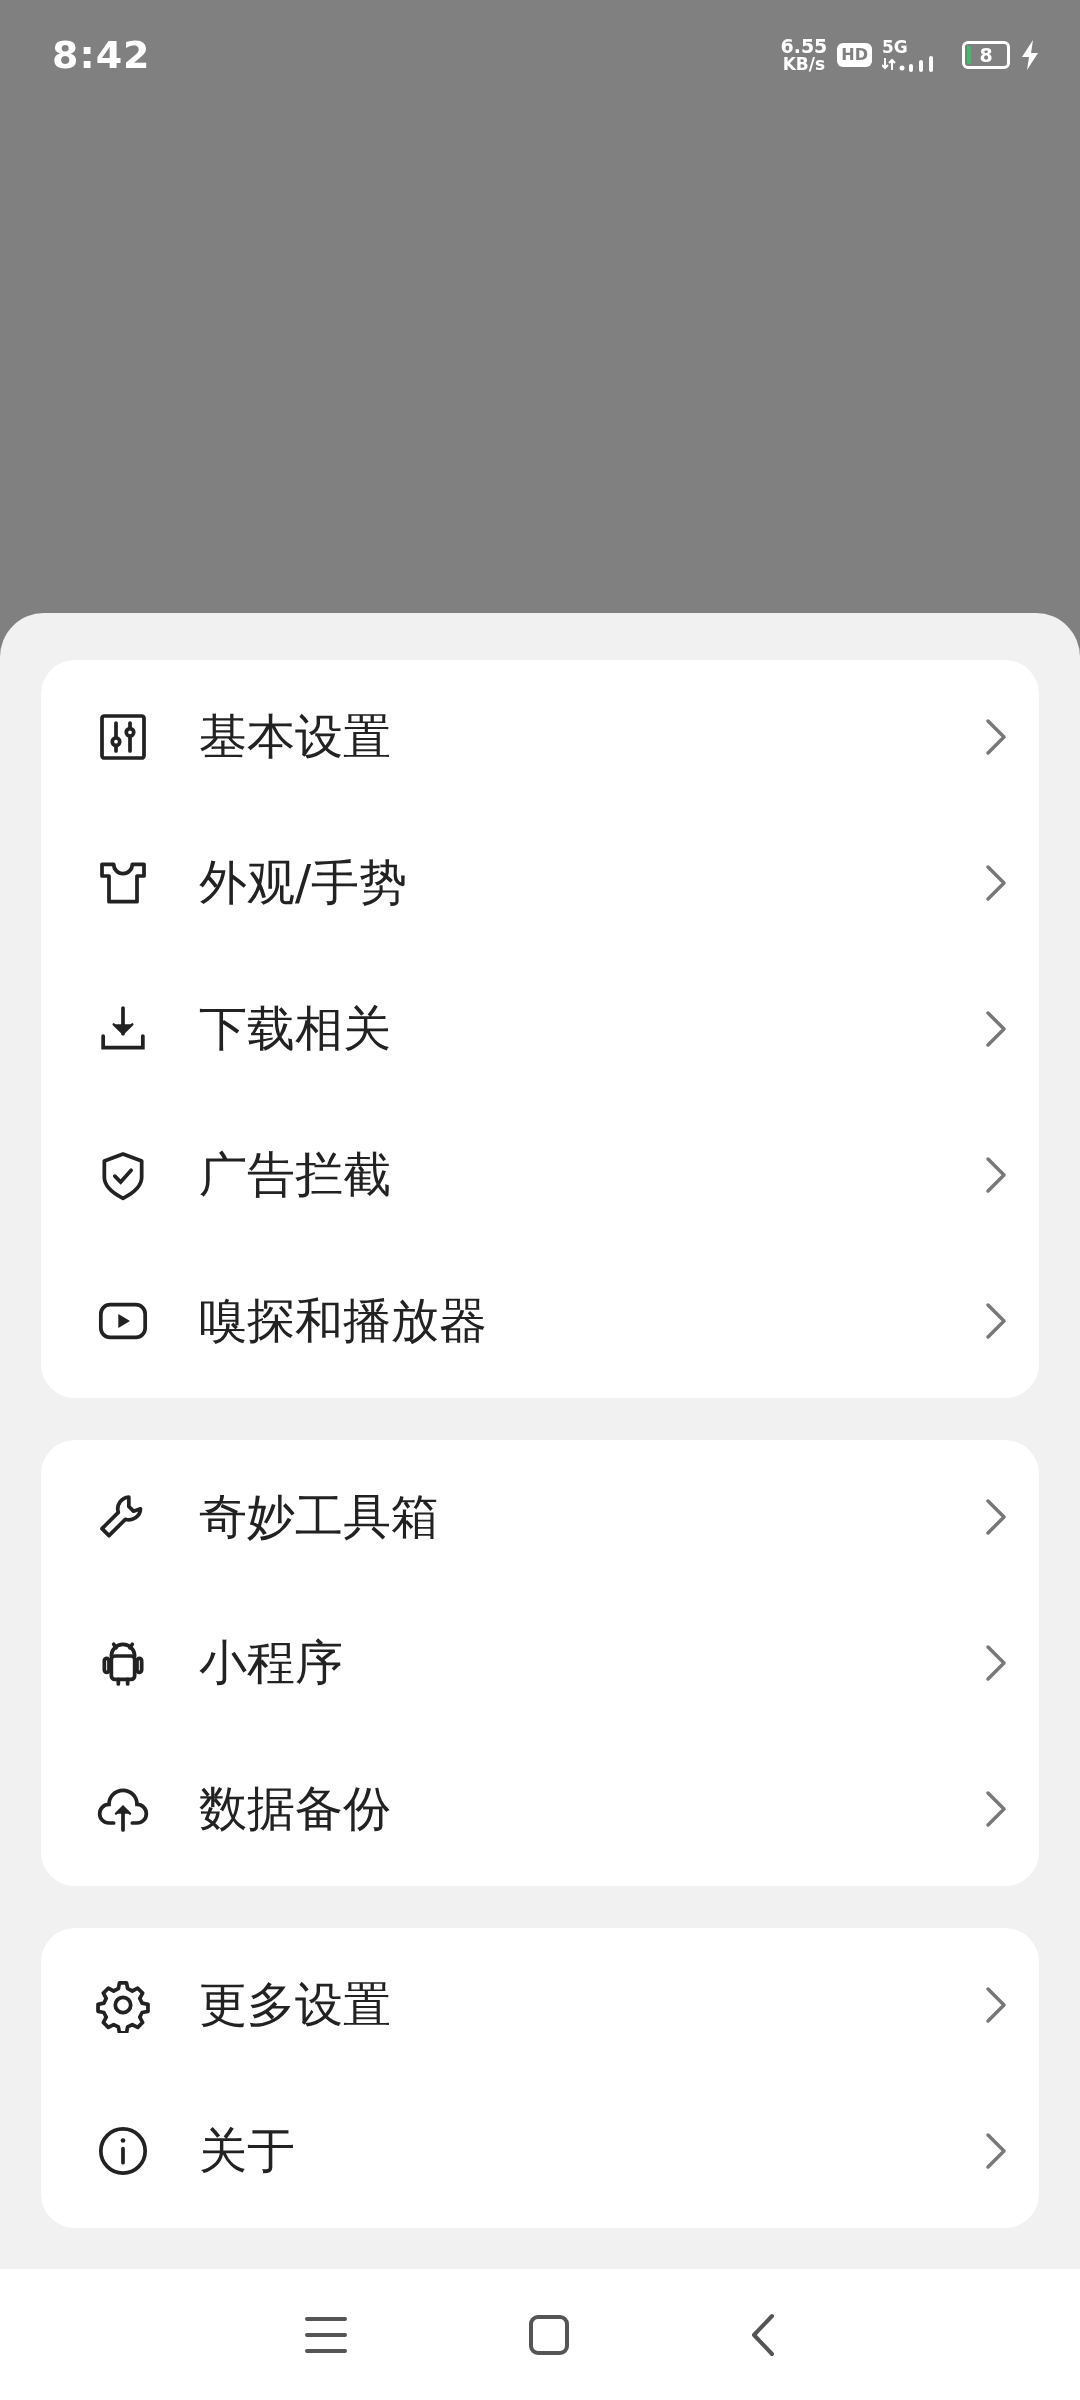 The height and width of the screenshot is (2400, 1080). I want to click on charging-icon, so click(1030, 55).